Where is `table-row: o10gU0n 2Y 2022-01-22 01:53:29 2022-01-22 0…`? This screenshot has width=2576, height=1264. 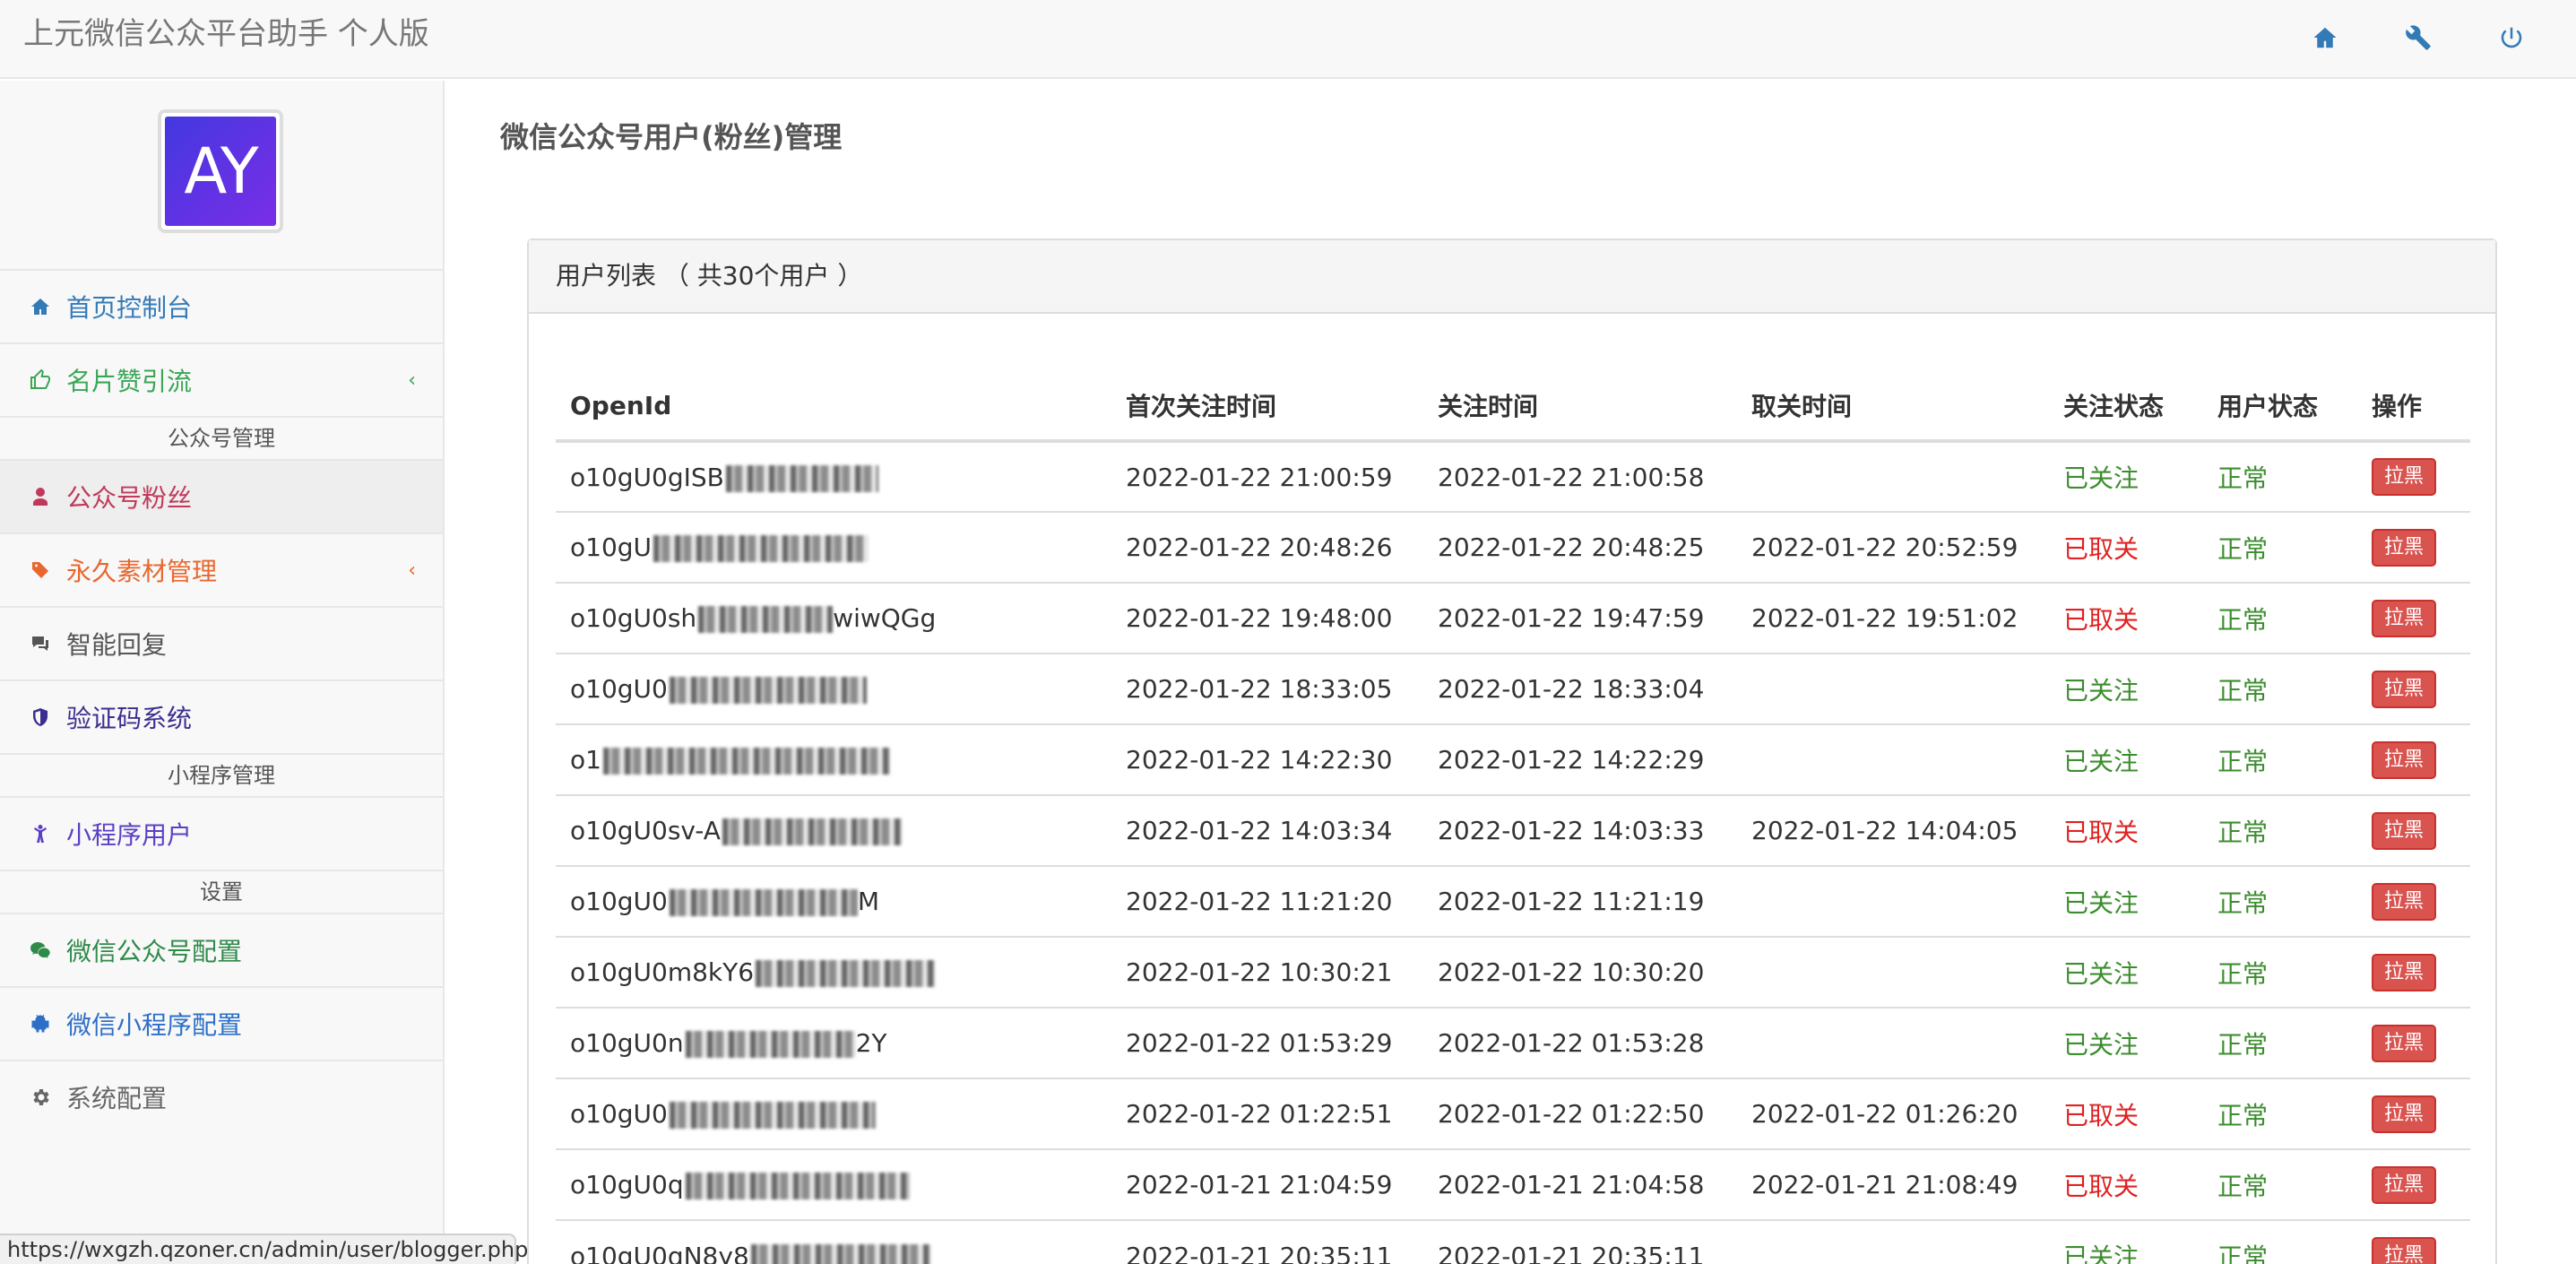
table-row: o10gU0n 2Y 2022-01-22 01:53:29 2022-01-22 0… is located at coordinates (1513, 1042).